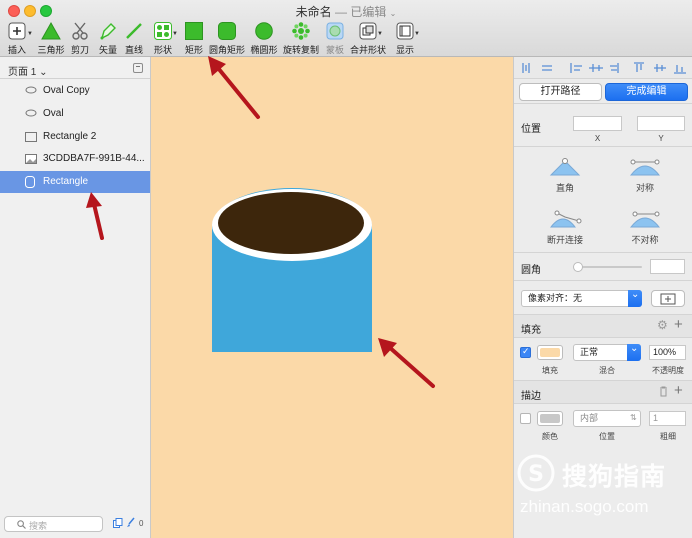  I want to click on oval-shape, so click(291, 223).